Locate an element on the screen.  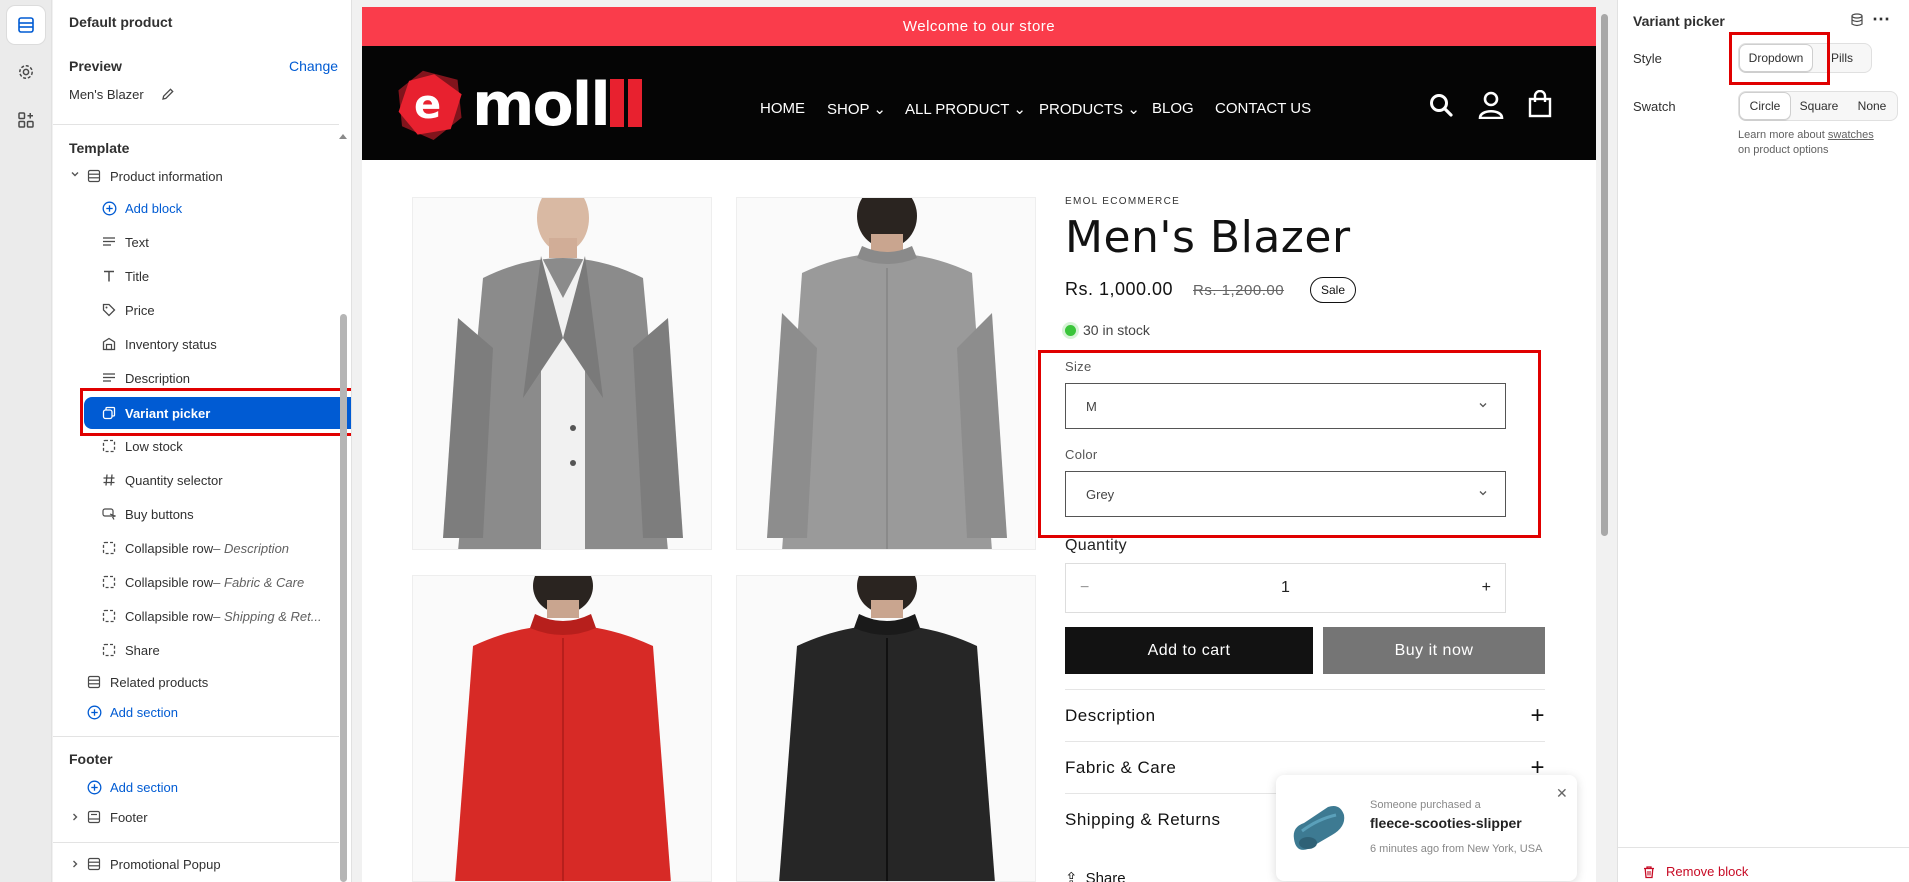
quantity-value: 1 is located at coordinates (1285, 588).